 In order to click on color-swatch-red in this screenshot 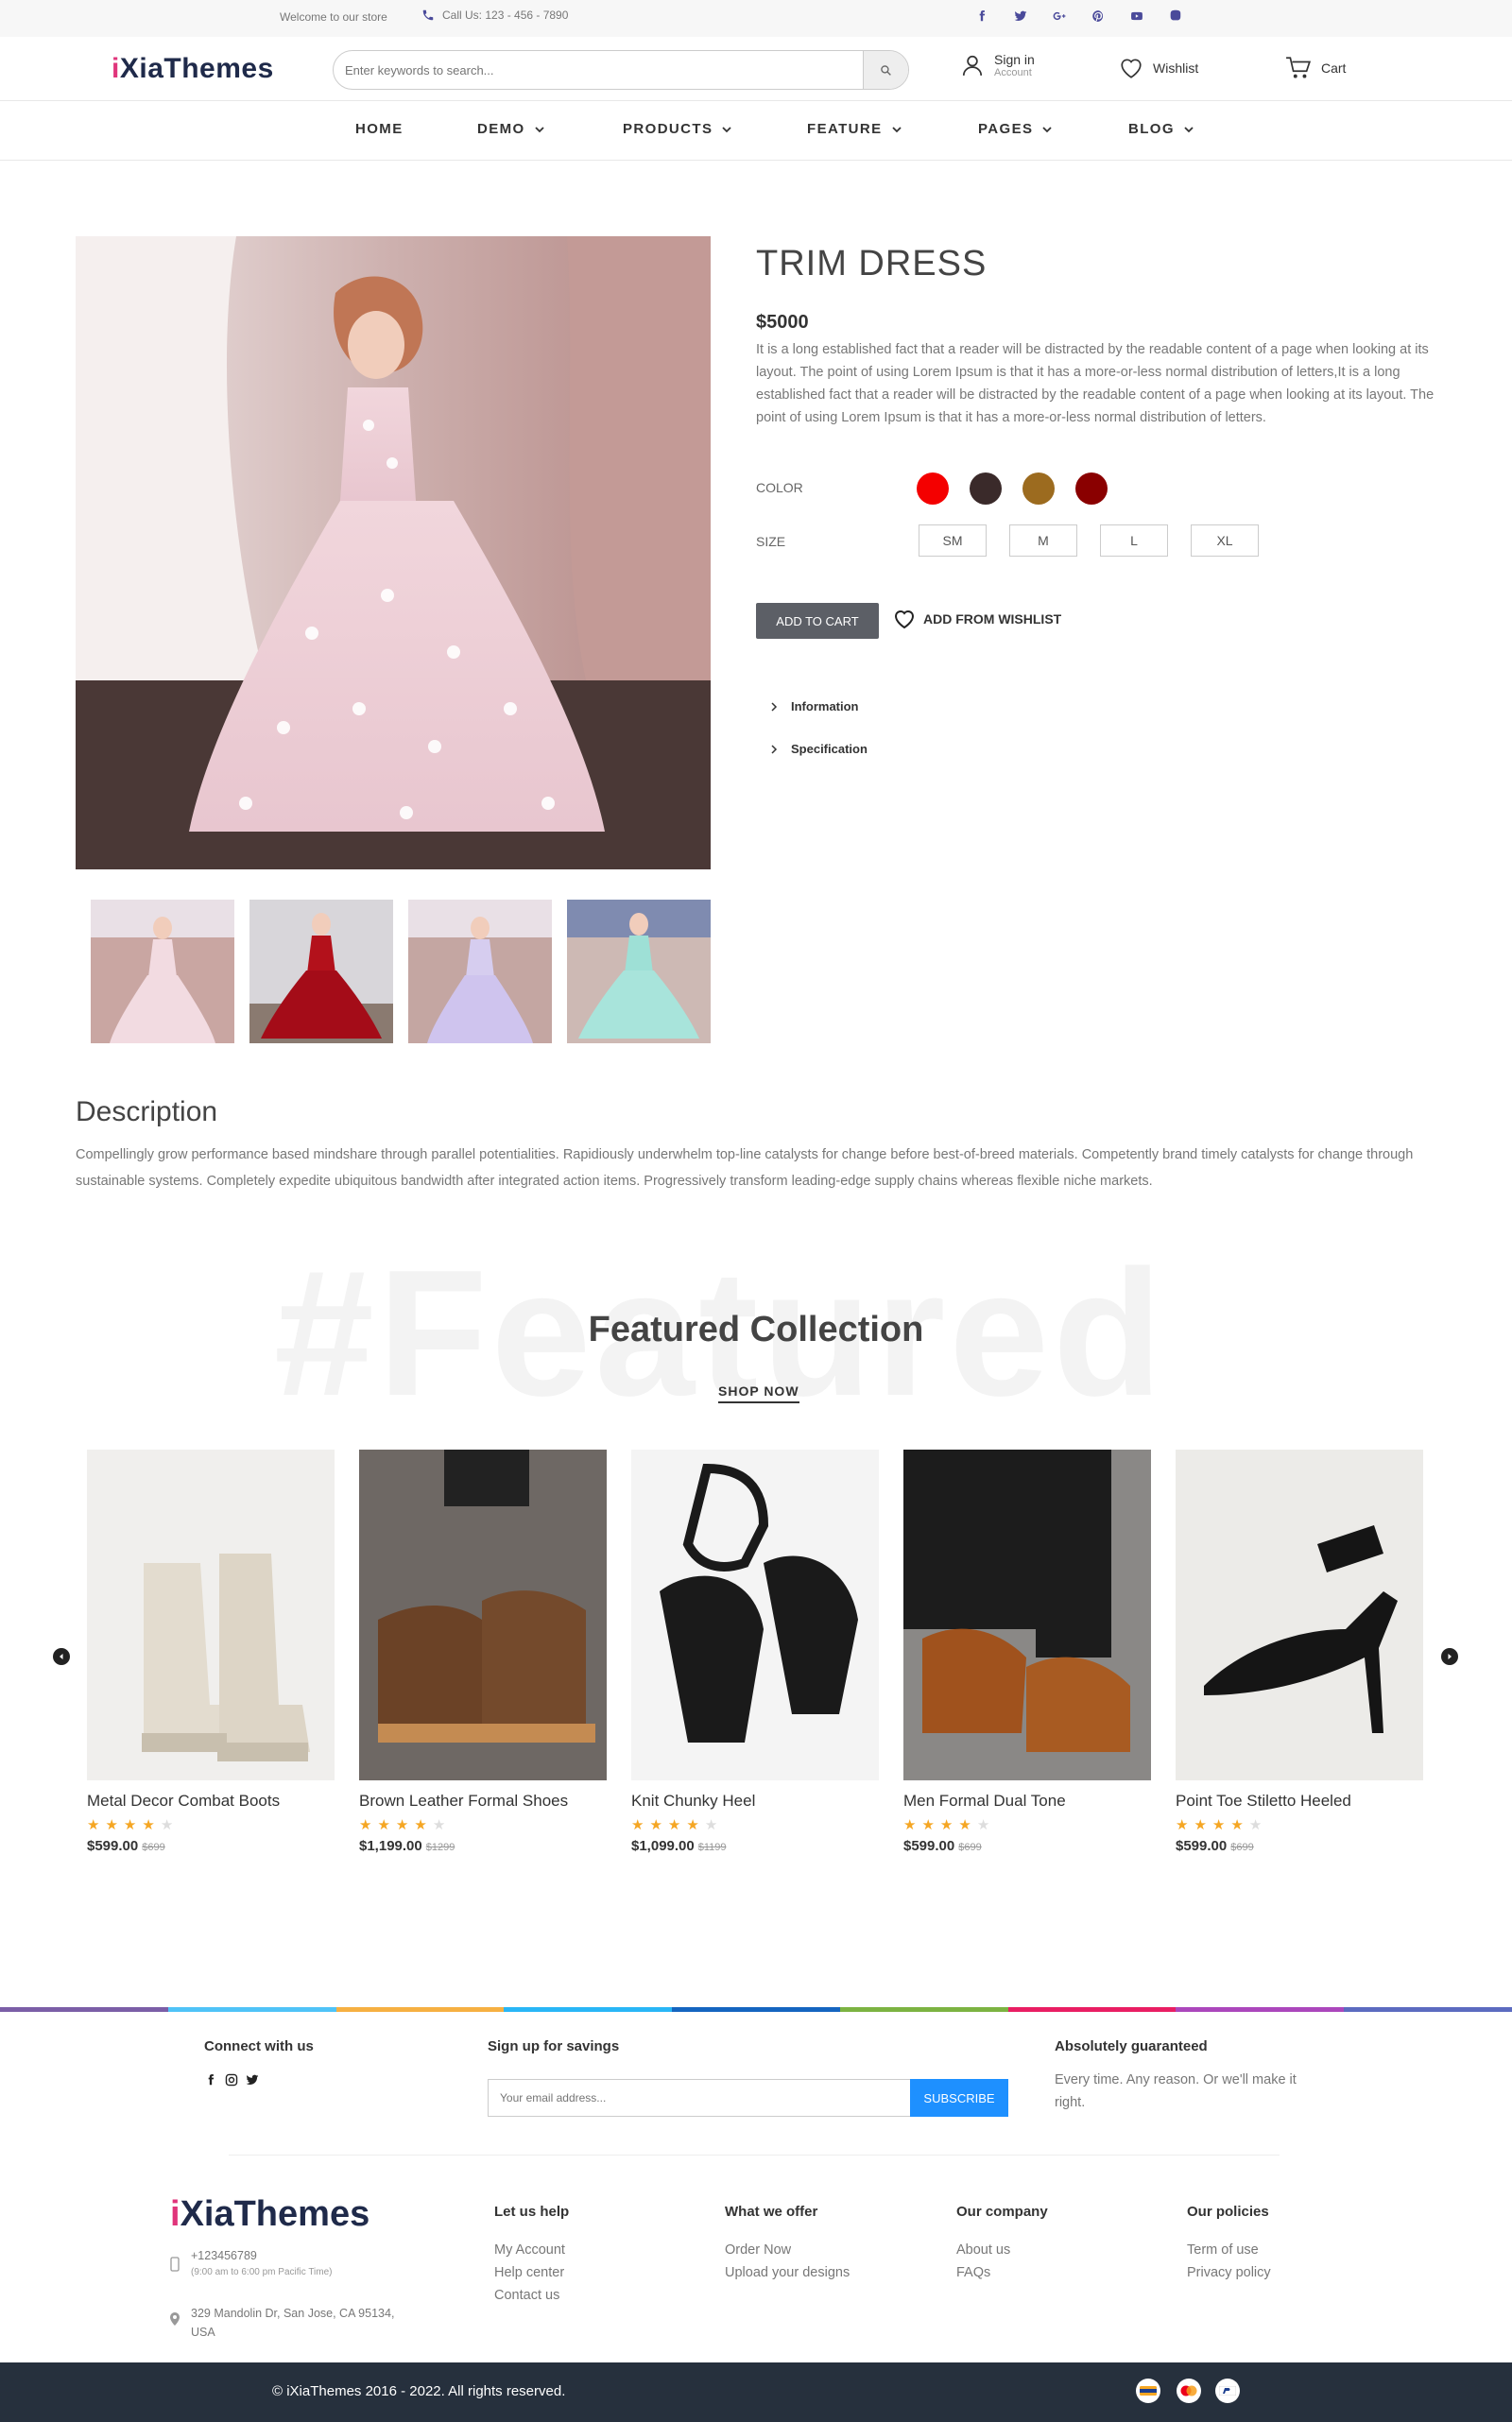, I will do `click(933, 488)`.